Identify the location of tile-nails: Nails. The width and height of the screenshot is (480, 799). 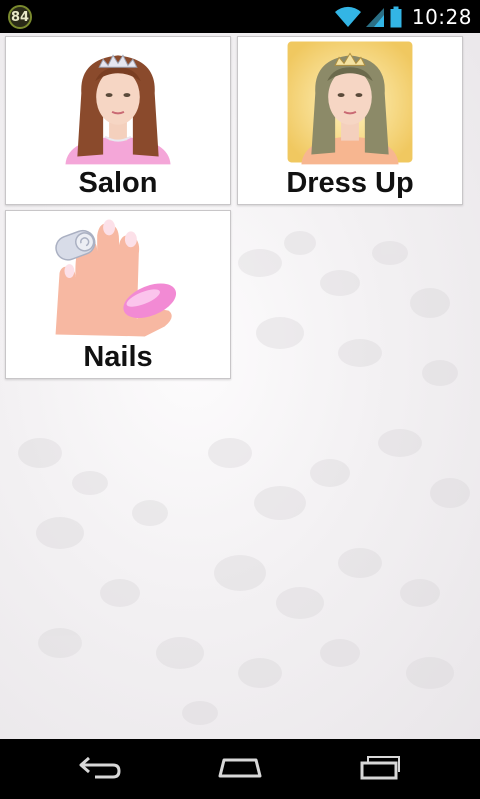
(118, 294).